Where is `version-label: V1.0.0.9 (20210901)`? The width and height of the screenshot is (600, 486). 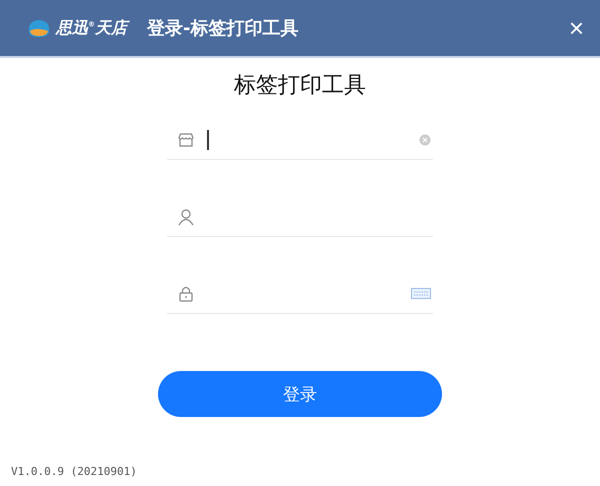 version-label: V1.0.0.9 (20210901) is located at coordinates (74, 471).